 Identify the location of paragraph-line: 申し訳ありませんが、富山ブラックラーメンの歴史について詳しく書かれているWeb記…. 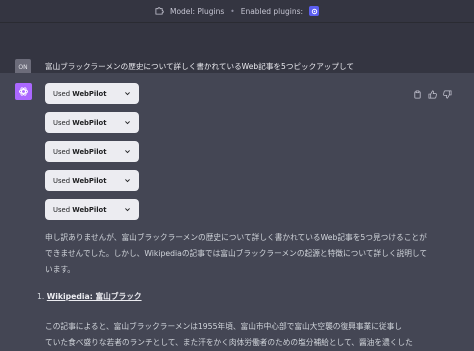
(236, 237).